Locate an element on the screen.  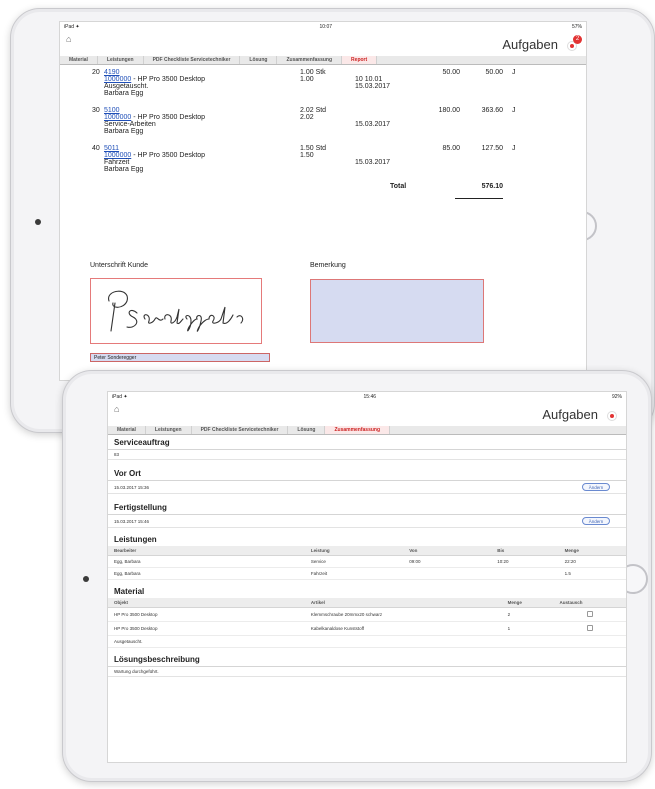
section-loesungsbeschreibung: Lösungsbeschreibung is located at coordinates (367, 659).